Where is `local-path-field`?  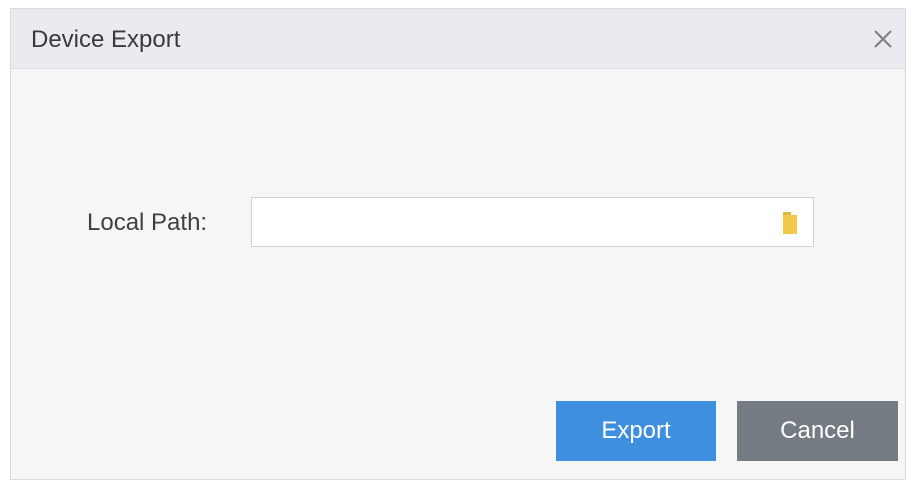 local-path-field is located at coordinates (532, 222).